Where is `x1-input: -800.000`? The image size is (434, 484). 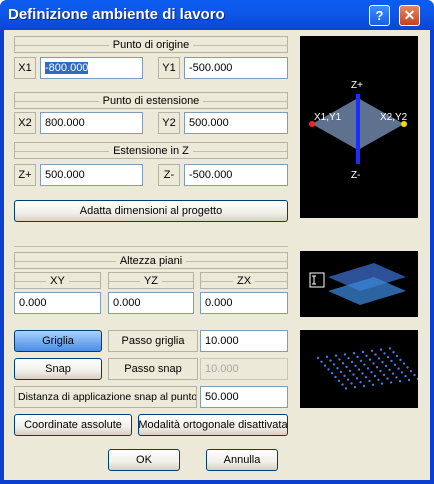 x1-input: -800.000 is located at coordinates (91, 68).